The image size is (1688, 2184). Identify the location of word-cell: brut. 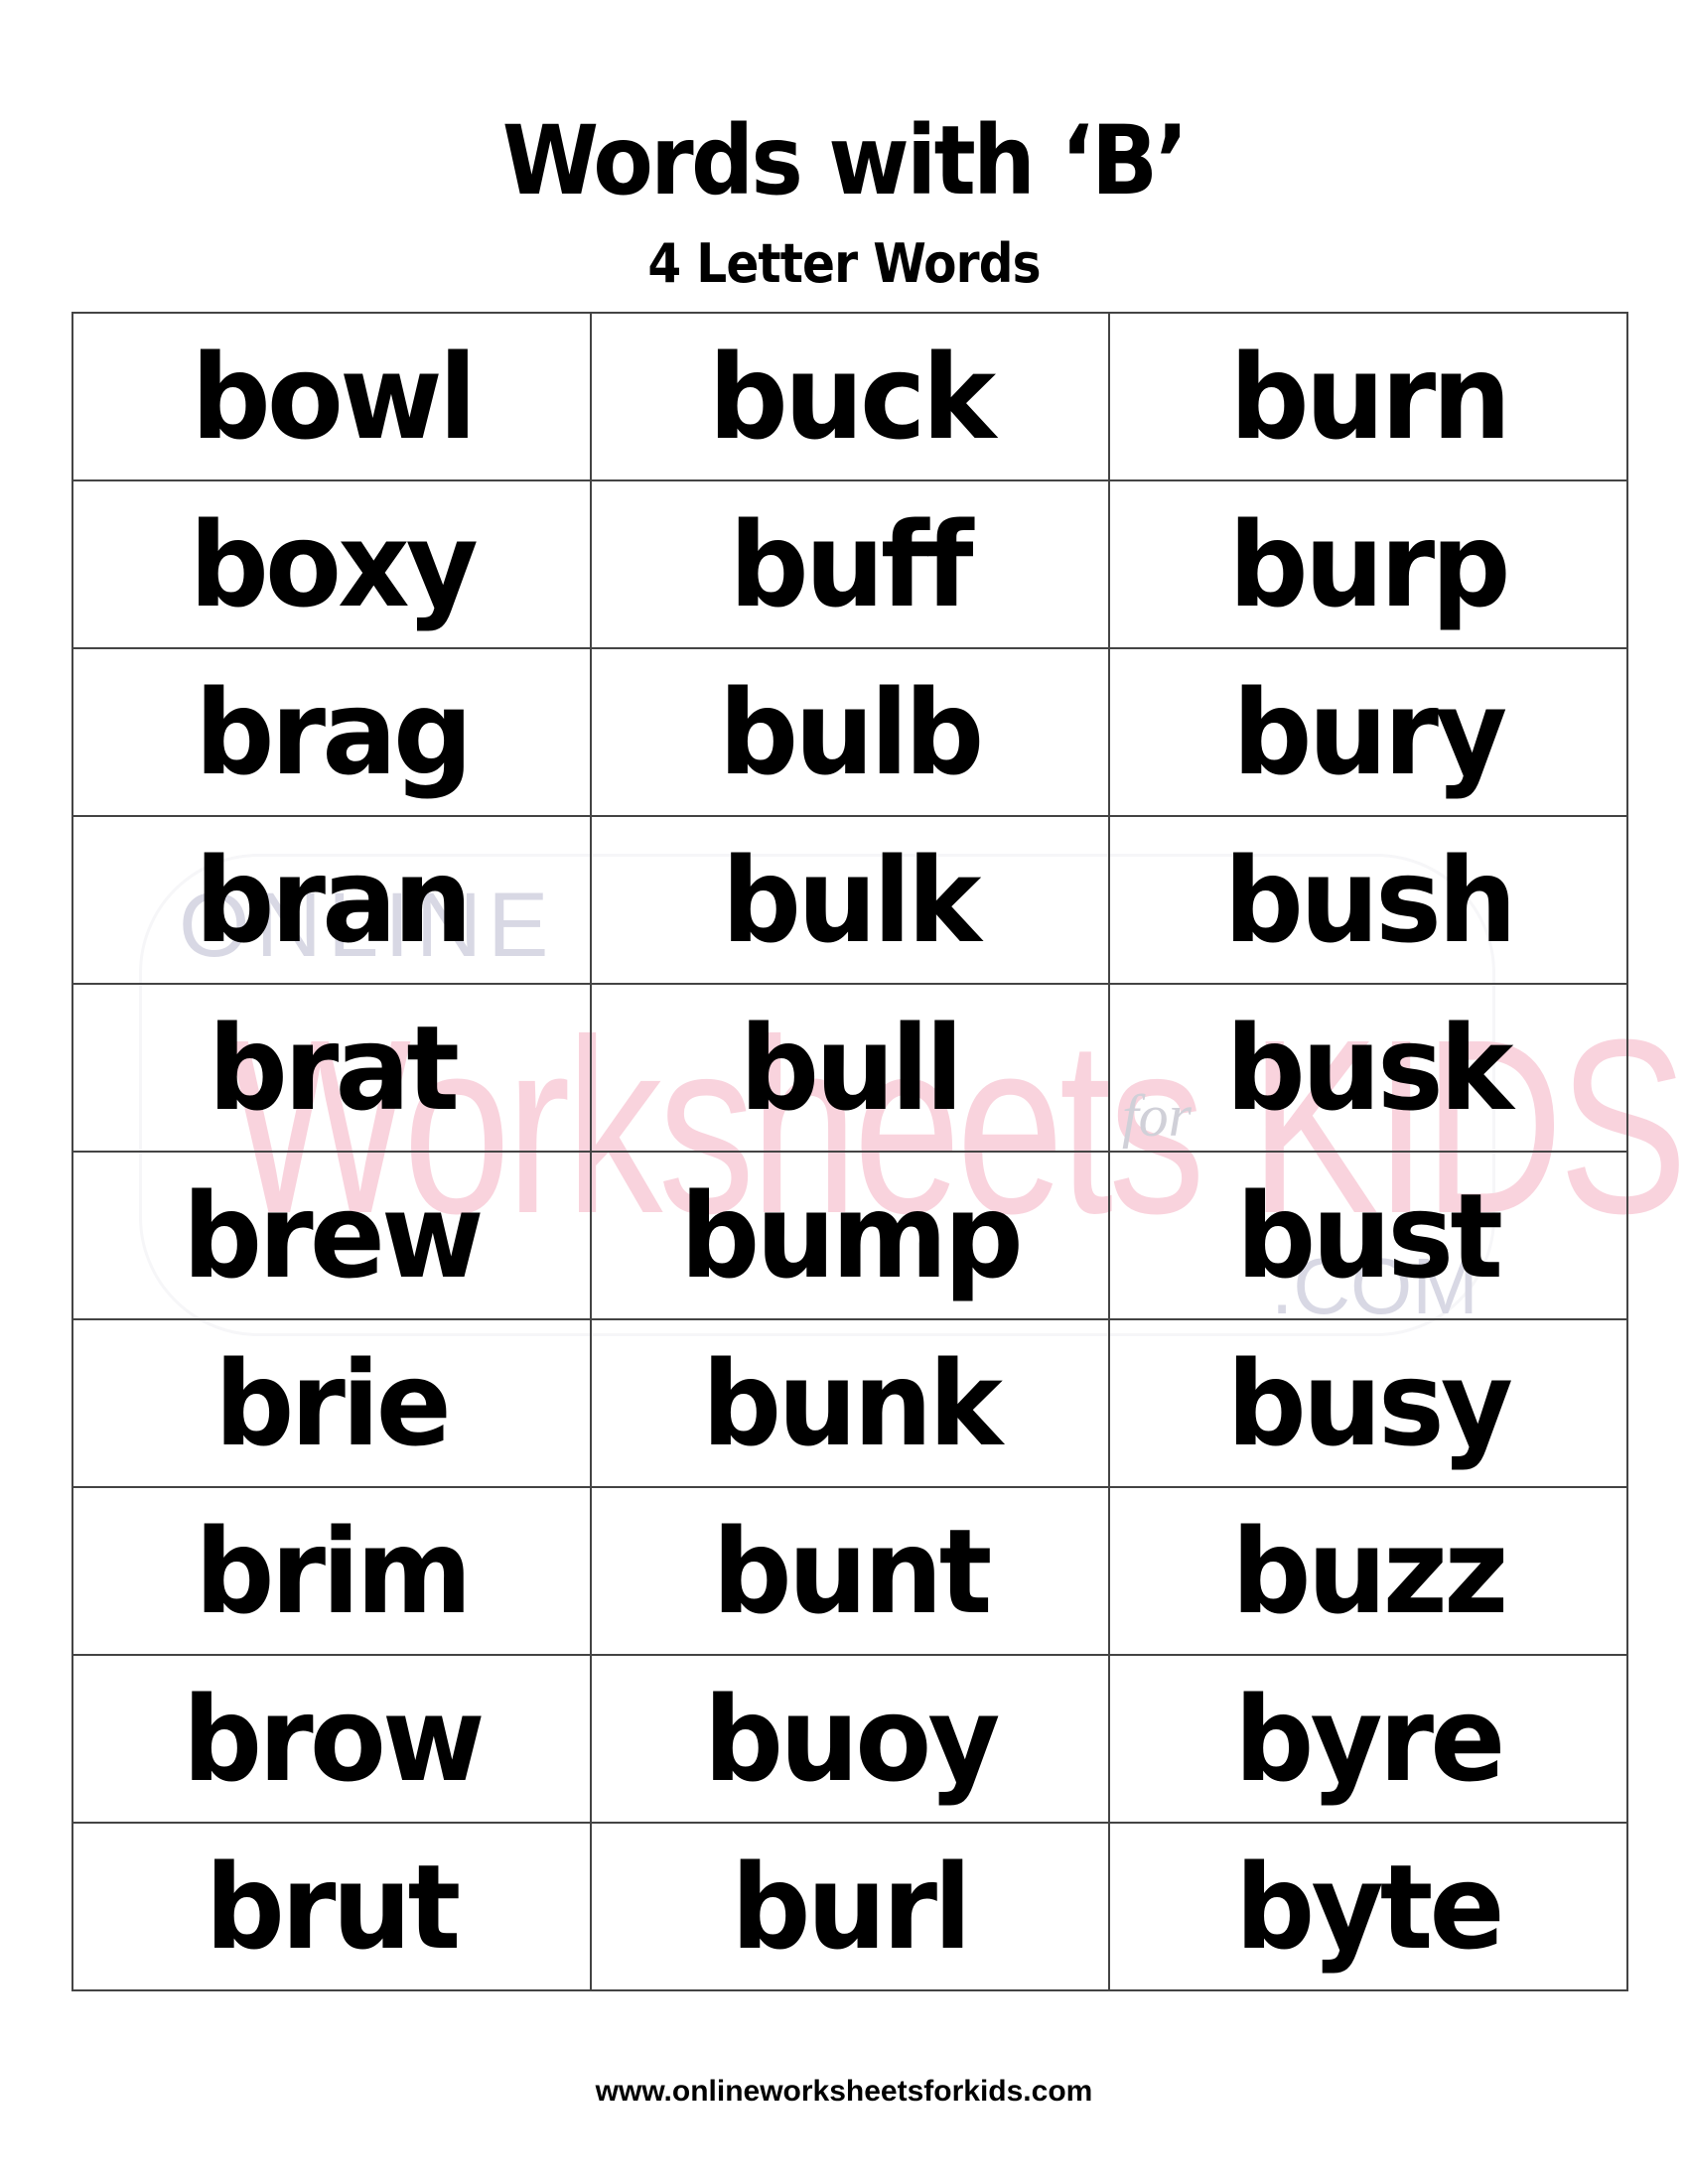
(331, 1906).